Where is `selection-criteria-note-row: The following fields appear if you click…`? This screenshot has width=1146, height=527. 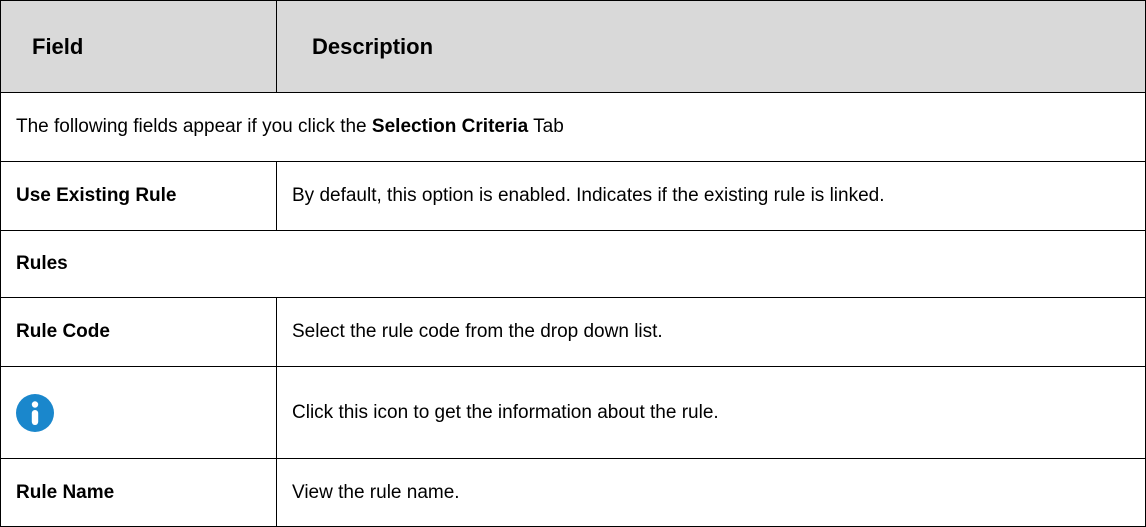
selection-criteria-note-row: The following fields appear if you click… is located at coordinates (573, 127).